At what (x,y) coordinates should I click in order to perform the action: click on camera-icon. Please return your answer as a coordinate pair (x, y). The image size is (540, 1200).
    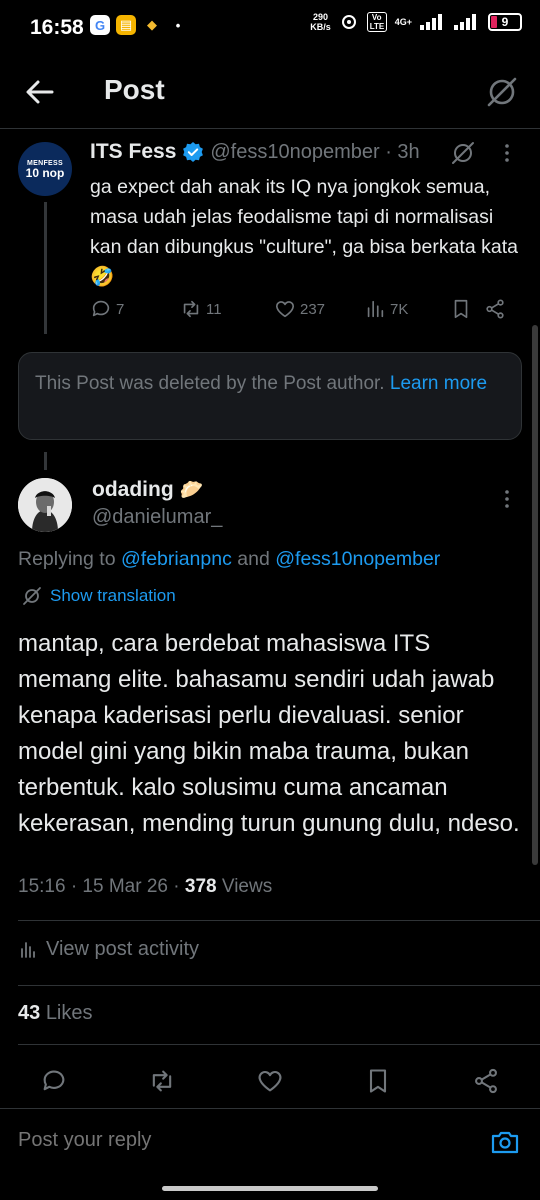
    Looking at the image, I should click on (505, 1142).